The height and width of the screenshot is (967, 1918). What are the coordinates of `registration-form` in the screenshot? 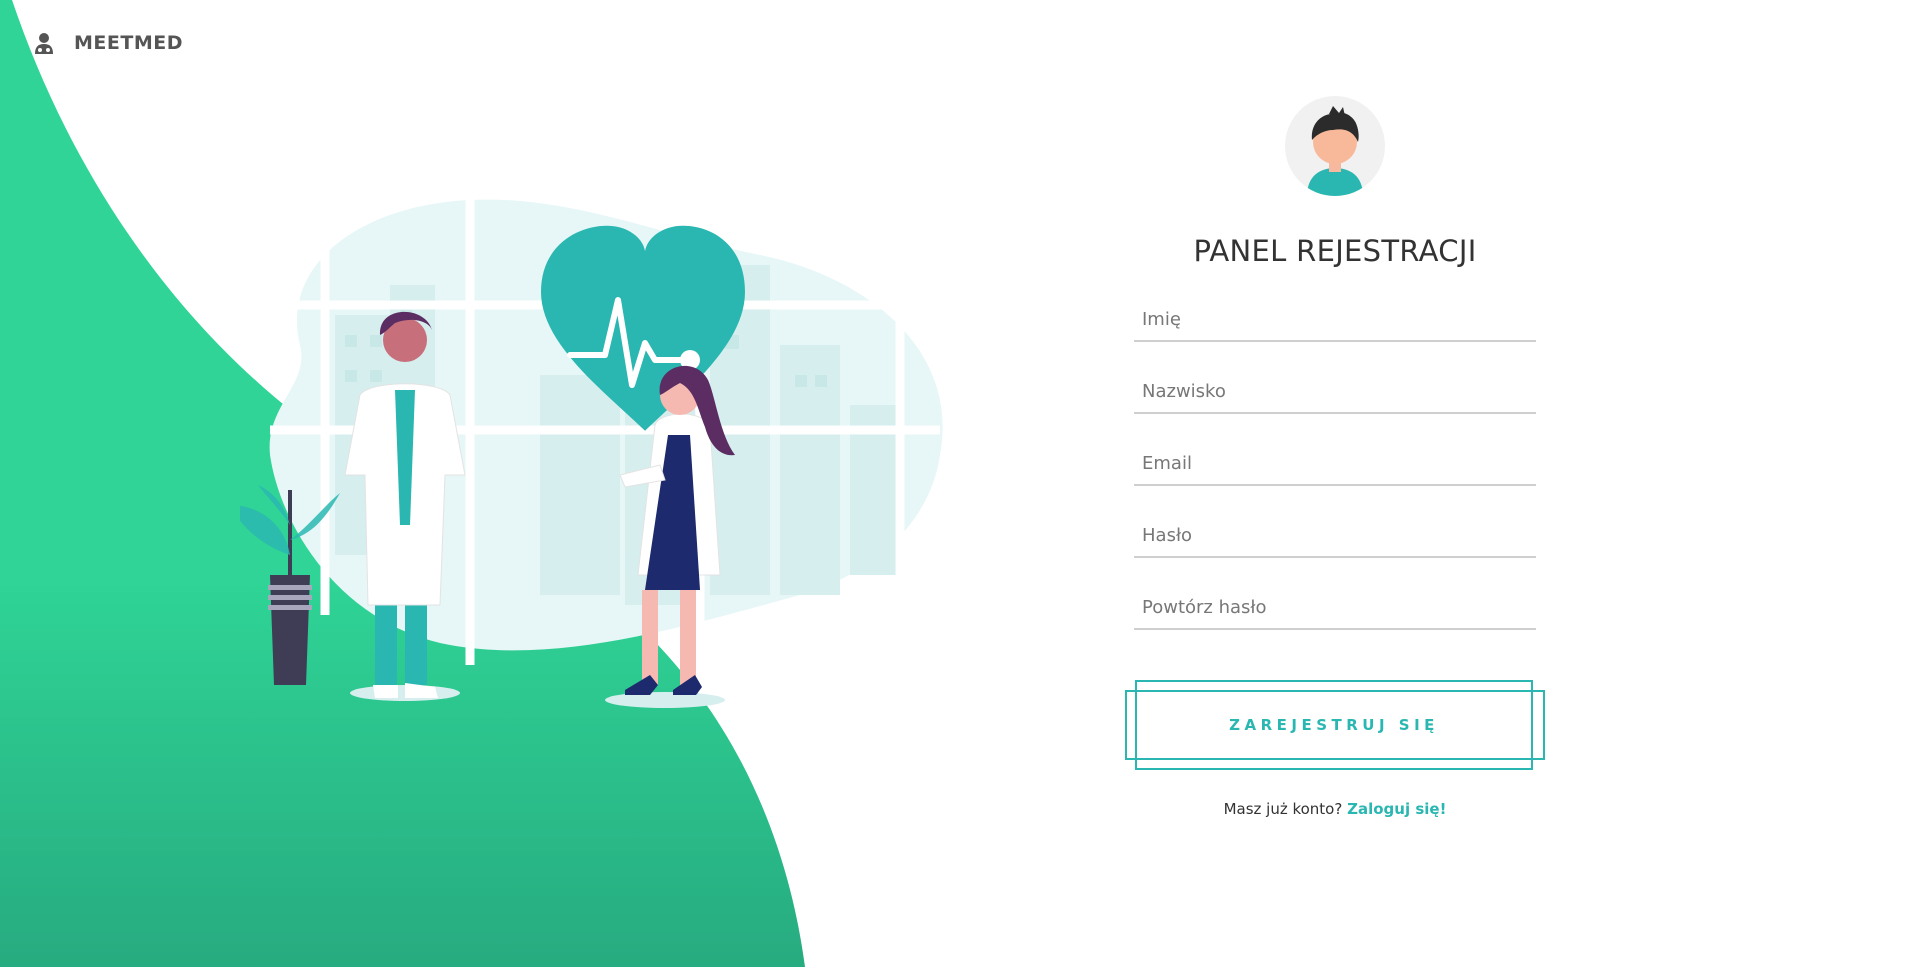 It's located at (1335, 480).